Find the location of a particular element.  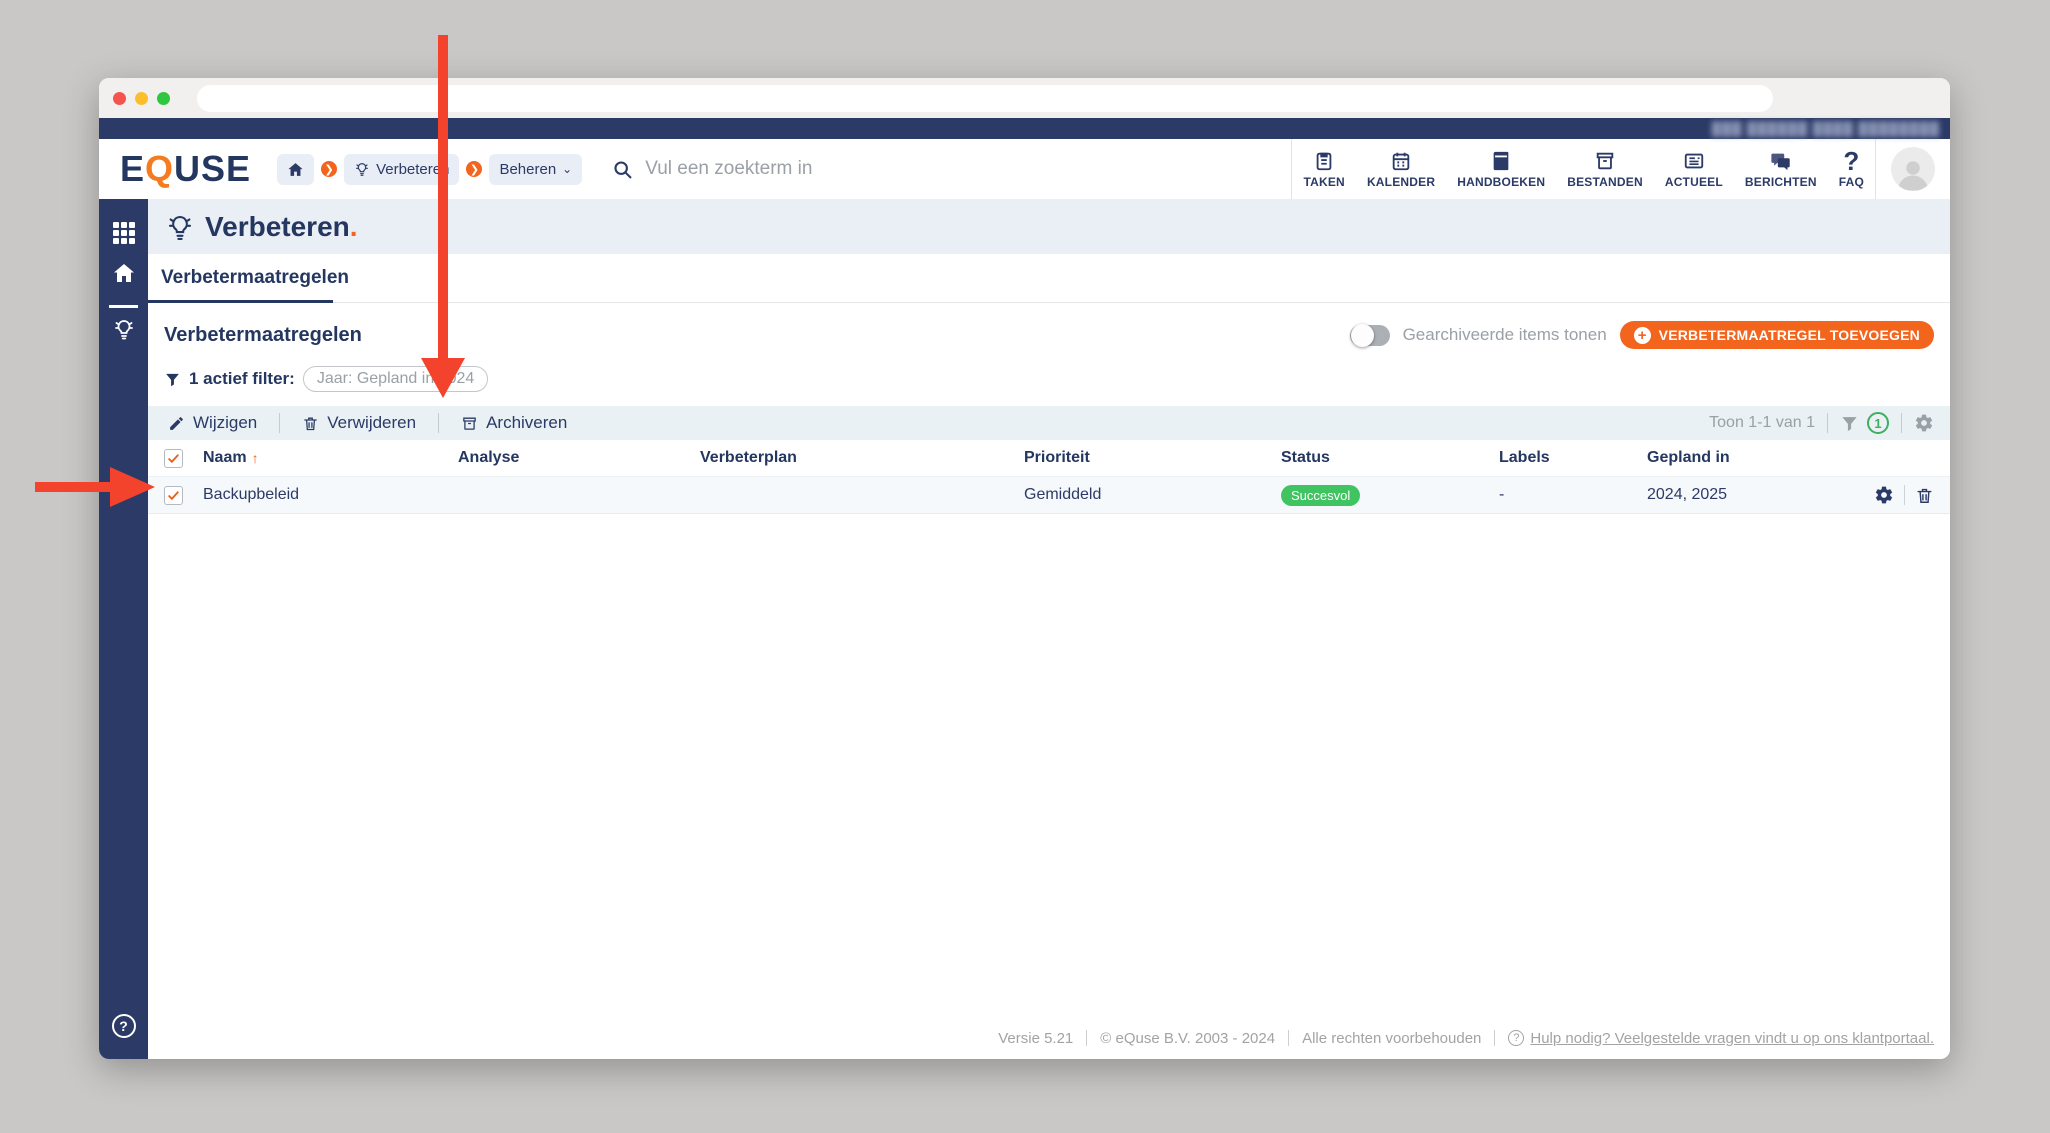

tab-verbetermaatregelen: Verbetermaatregelen is located at coordinates (255, 278).